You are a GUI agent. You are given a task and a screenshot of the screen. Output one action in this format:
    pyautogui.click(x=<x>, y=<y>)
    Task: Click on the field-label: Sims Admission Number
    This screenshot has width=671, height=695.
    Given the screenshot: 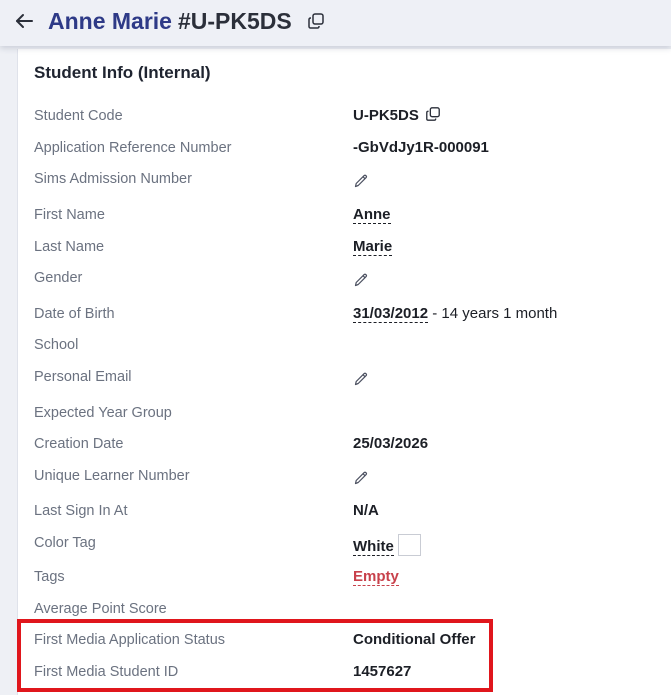 What is the action you would take?
    pyautogui.click(x=113, y=179)
    